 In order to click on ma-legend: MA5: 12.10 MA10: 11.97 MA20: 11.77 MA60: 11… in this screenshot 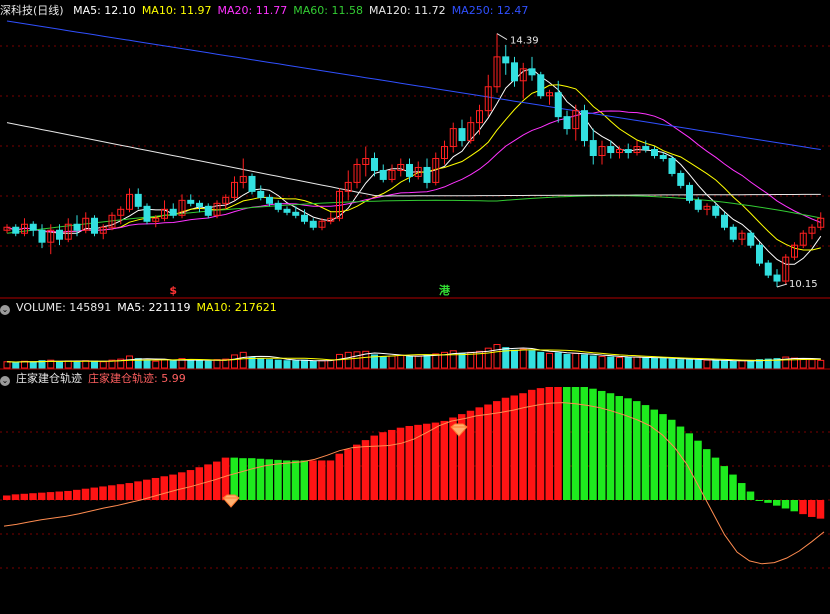, I will do `click(303, 10)`.